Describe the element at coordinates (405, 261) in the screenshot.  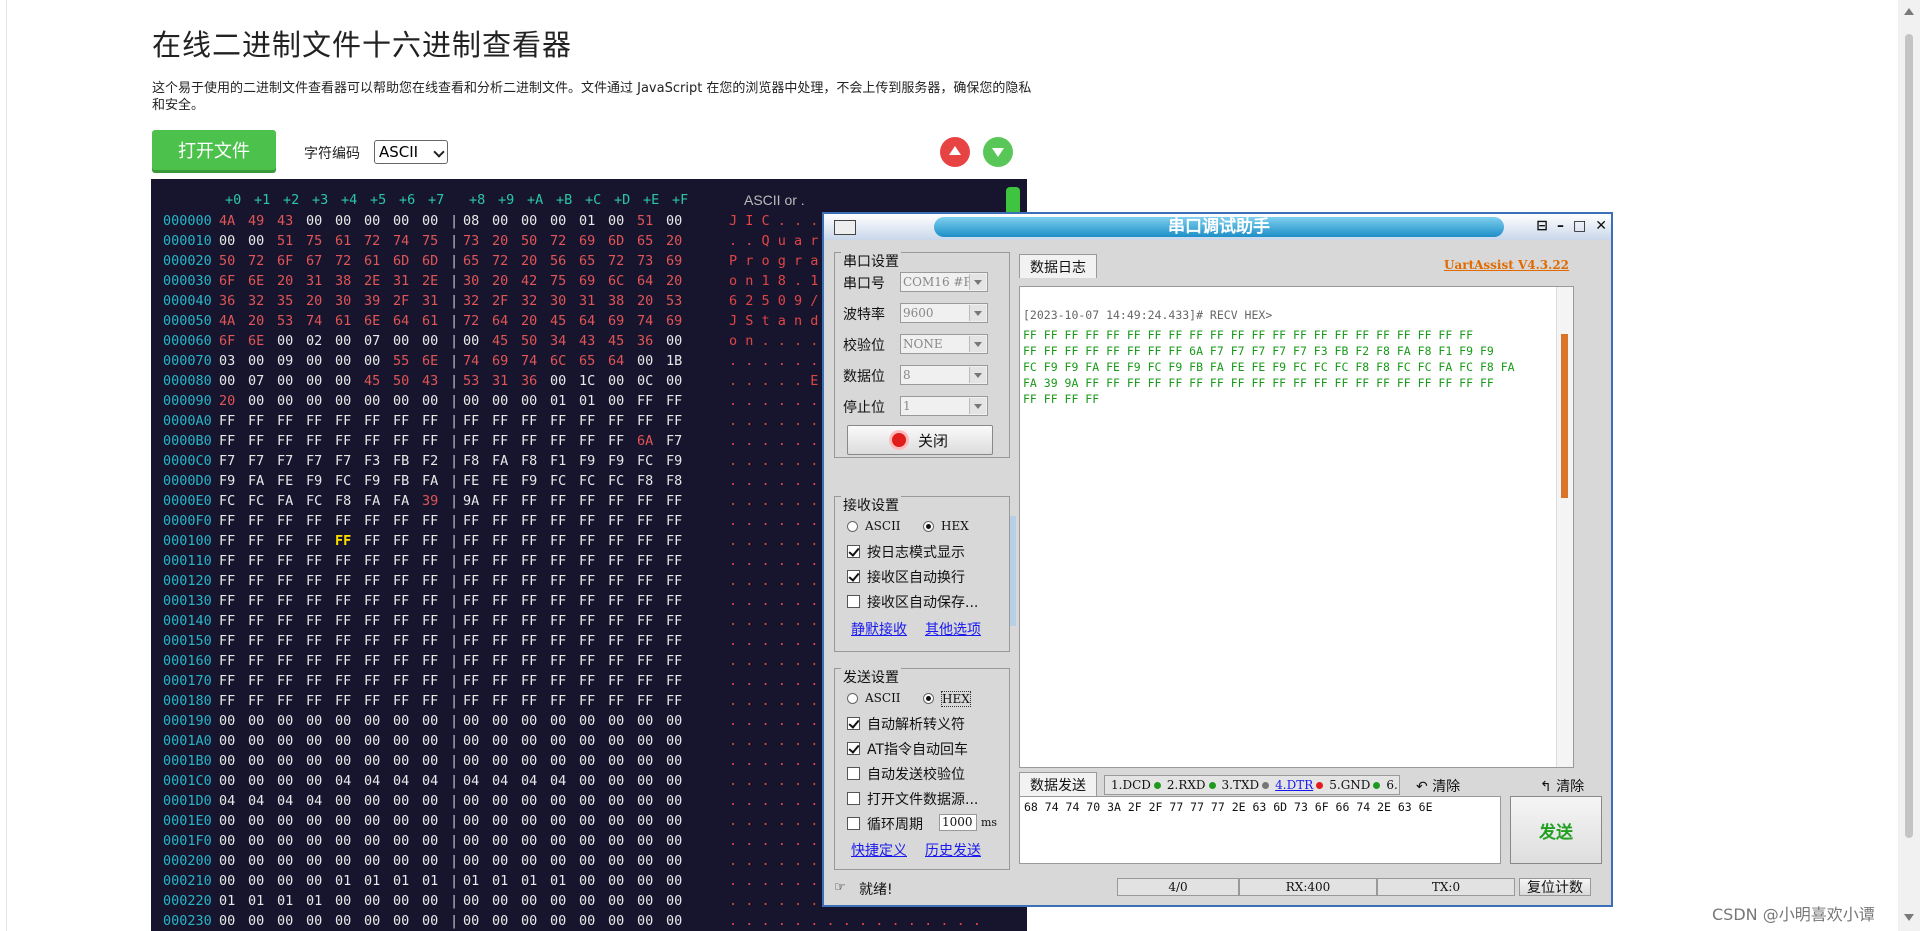
I see `hex-byte: 6D` at that location.